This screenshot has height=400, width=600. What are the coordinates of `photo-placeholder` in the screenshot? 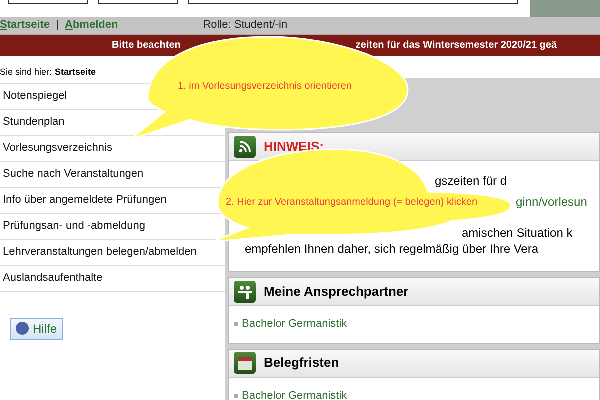 It's located at (565, 8).